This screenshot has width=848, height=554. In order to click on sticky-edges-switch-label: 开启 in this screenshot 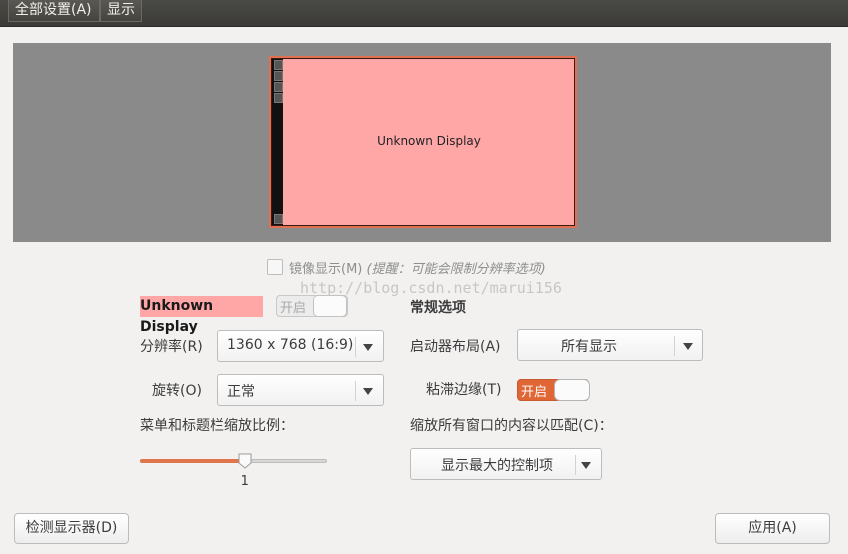, I will do `click(534, 392)`.